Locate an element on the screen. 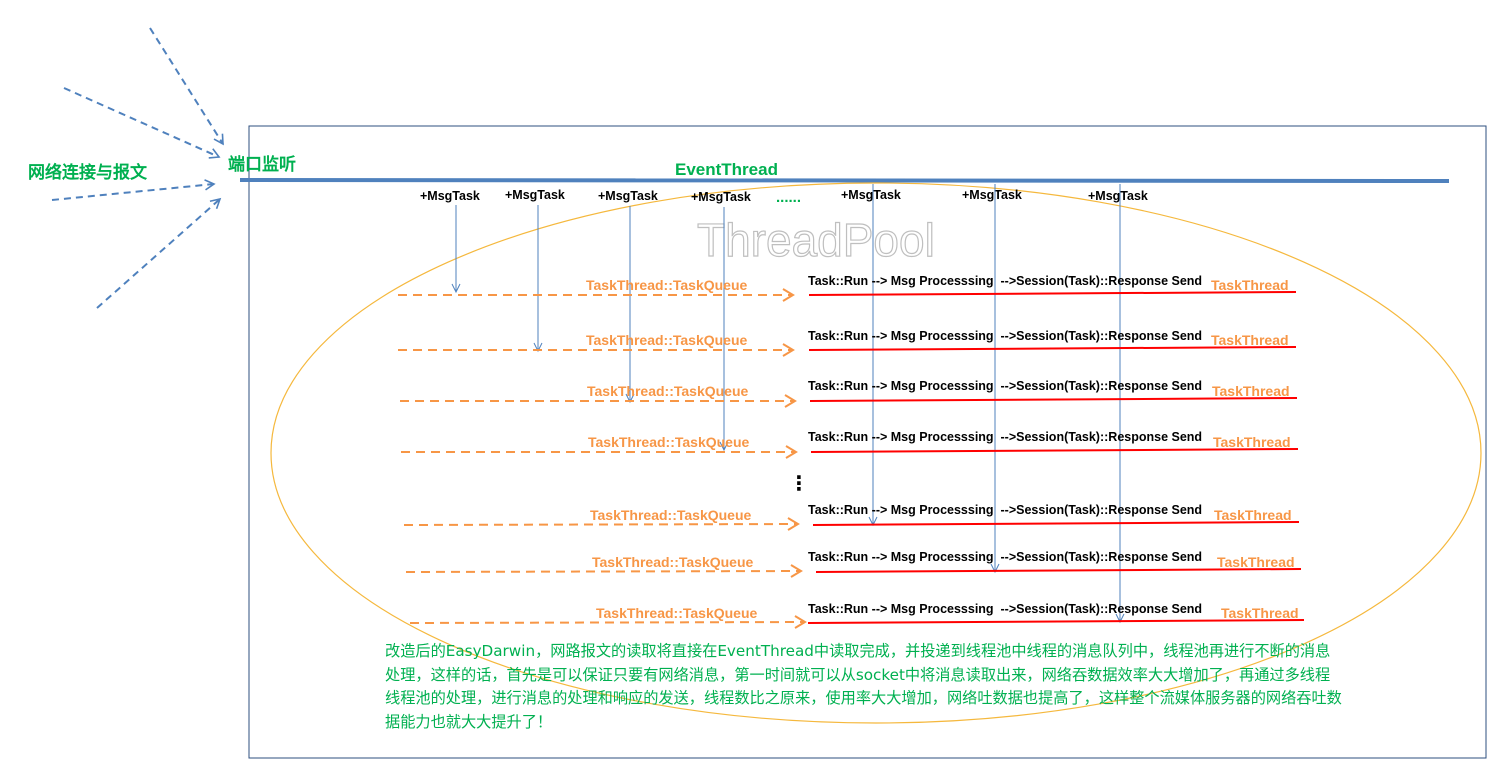 The width and height of the screenshot is (1512, 781). port-listen-label: 端口监听 is located at coordinates (262, 164).